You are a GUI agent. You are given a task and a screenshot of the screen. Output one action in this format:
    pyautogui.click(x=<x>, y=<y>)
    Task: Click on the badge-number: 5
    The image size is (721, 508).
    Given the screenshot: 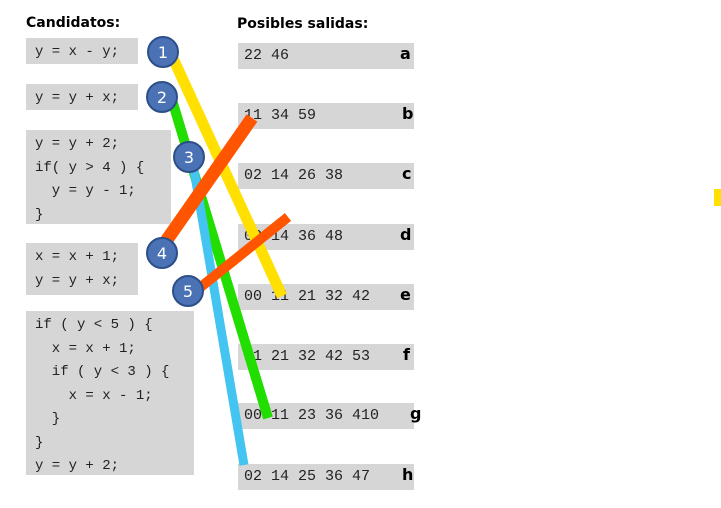 What is the action you would take?
    pyautogui.click(x=188, y=291)
    